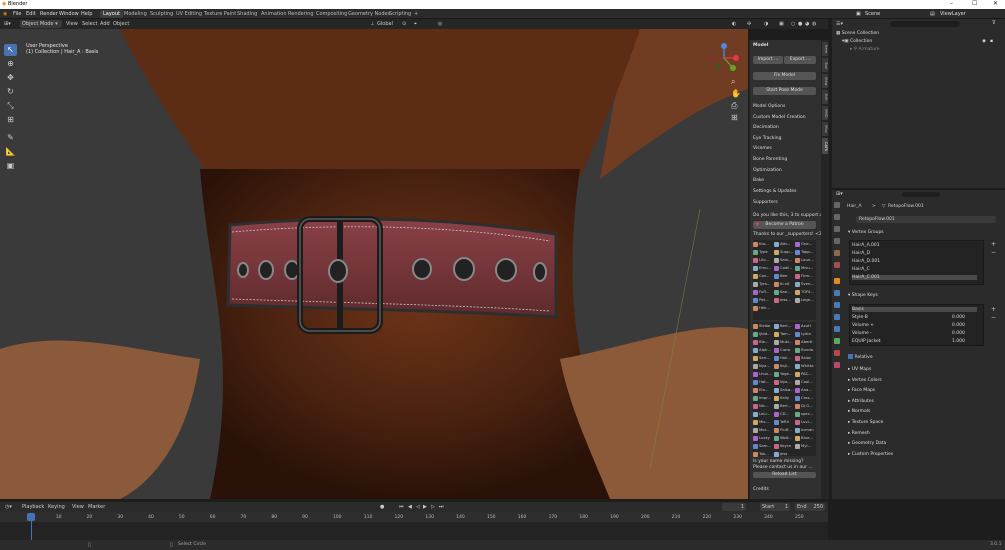 This screenshot has width=1005, height=550. What do you see at coordinates (33, 507) in the screenshot?
I see `menu-playback: Playback` at bounding box center [33, 507].